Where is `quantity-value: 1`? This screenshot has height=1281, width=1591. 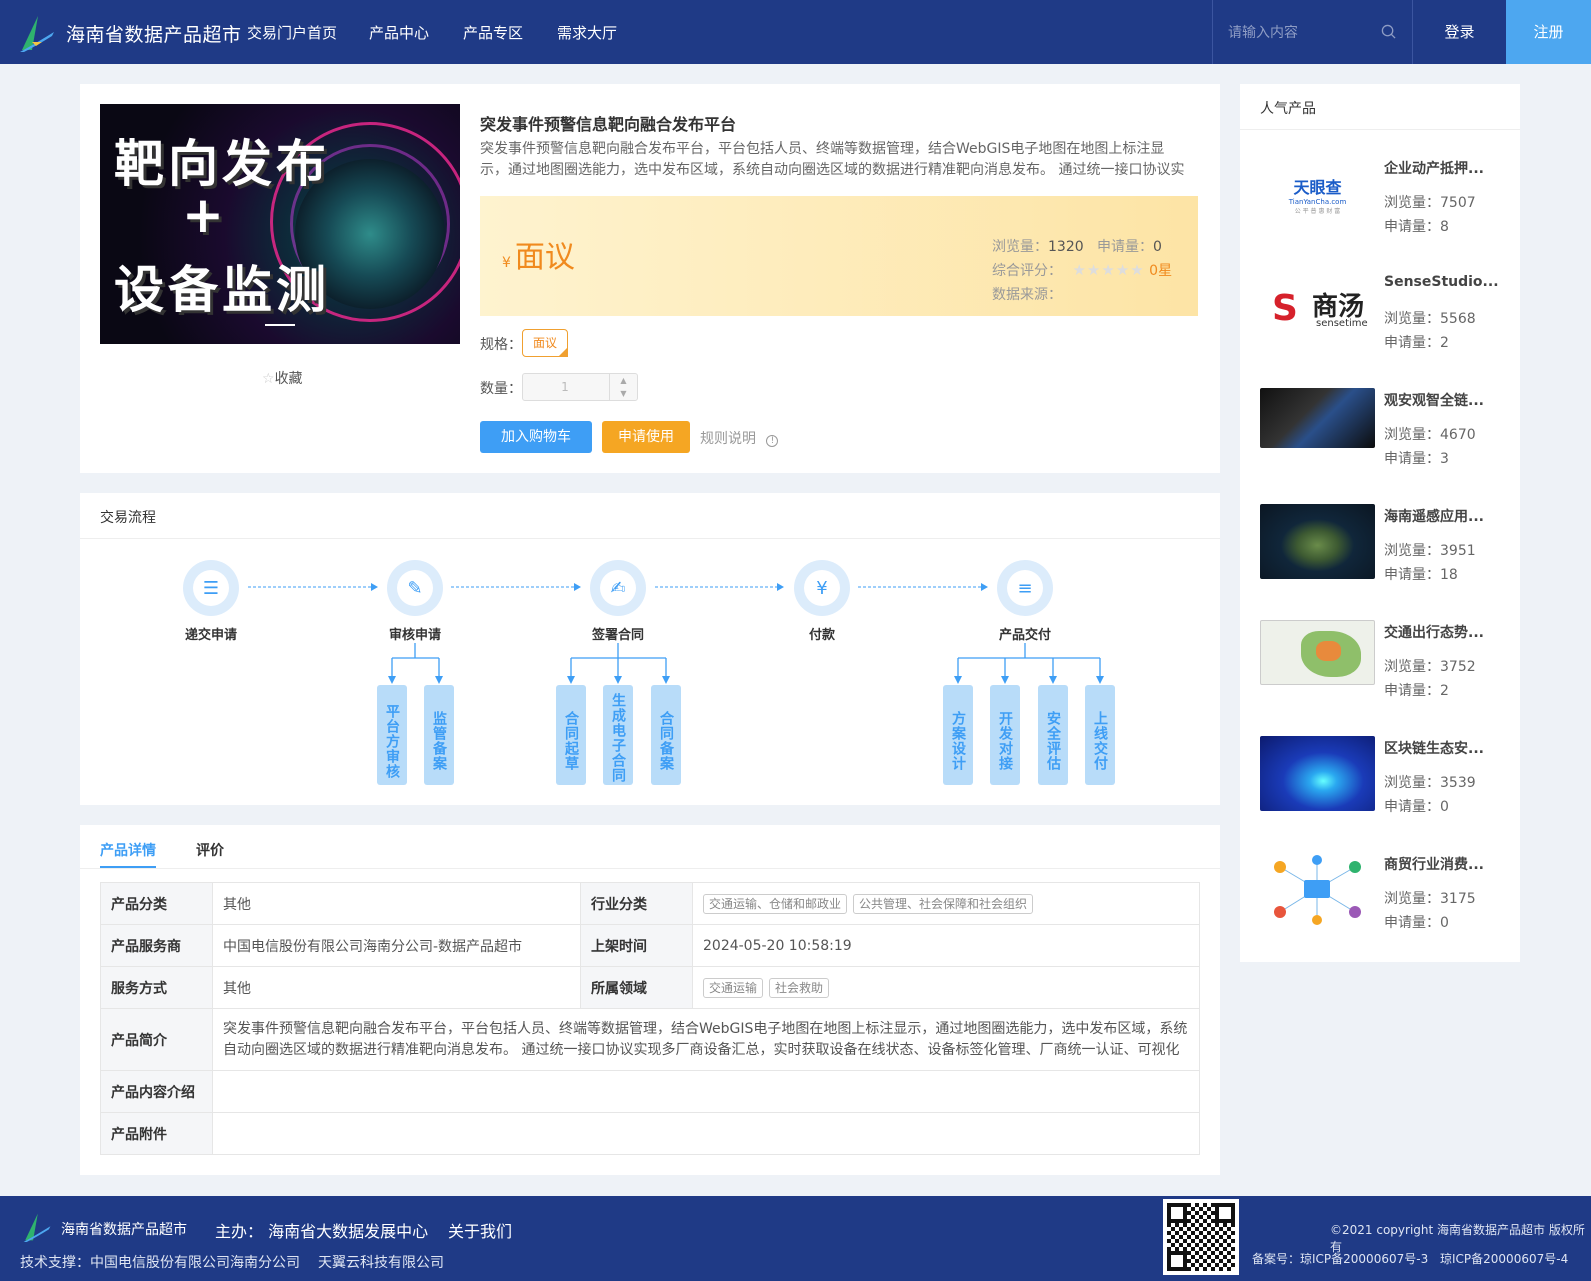 quantity-value: 1 is located at coordinates (565, 387).